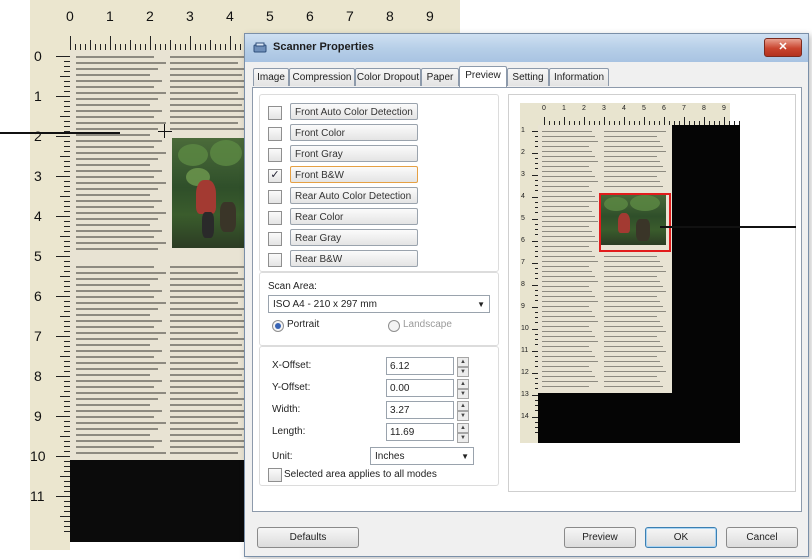  Describe the element at coordinates (664, 108) in the screenshot. I see `preview-ruler-number: 6` at that location.